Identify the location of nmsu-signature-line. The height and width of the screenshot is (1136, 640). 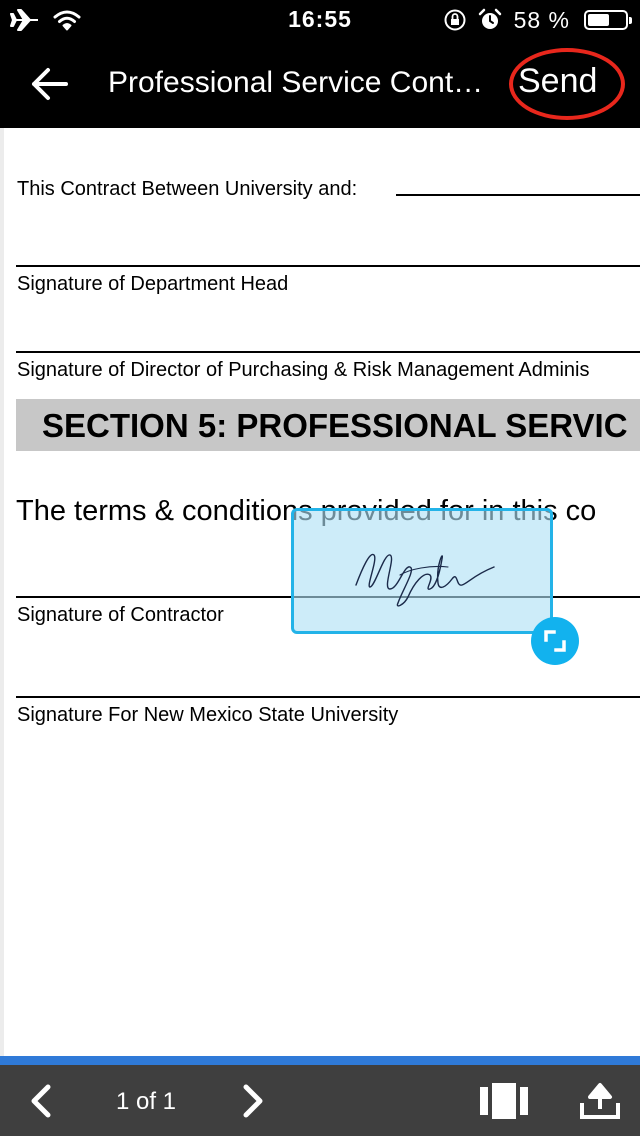
(328, 697).